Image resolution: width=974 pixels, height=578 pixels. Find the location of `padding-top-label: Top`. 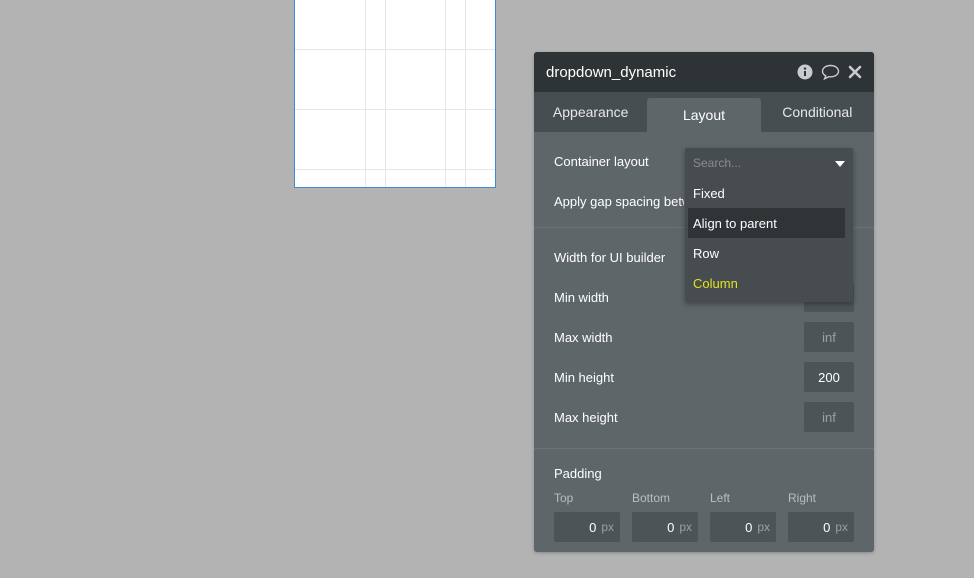

padding-top-label: Top is located at coordinates (564, 498).